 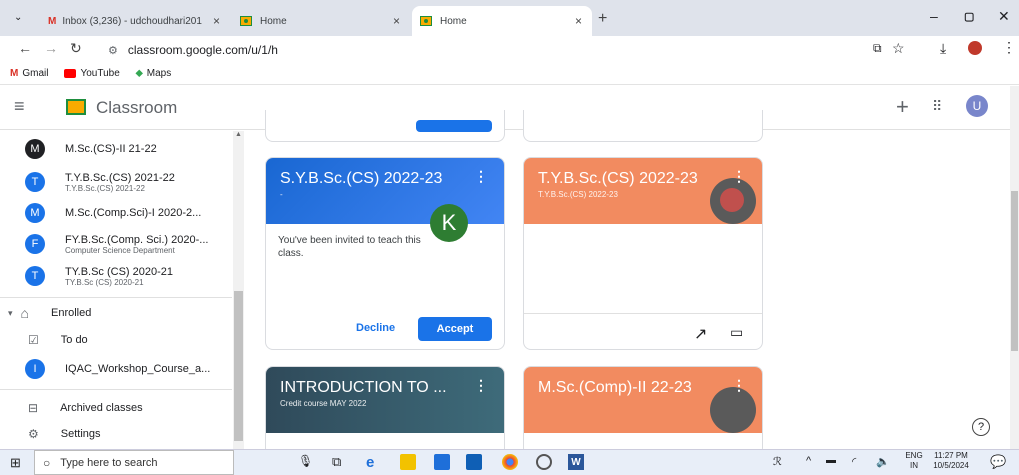 What do you see at coordinates (902, 107) in the screenshot?
I see `create-class-icon: +` at bounding box center [902, 107].